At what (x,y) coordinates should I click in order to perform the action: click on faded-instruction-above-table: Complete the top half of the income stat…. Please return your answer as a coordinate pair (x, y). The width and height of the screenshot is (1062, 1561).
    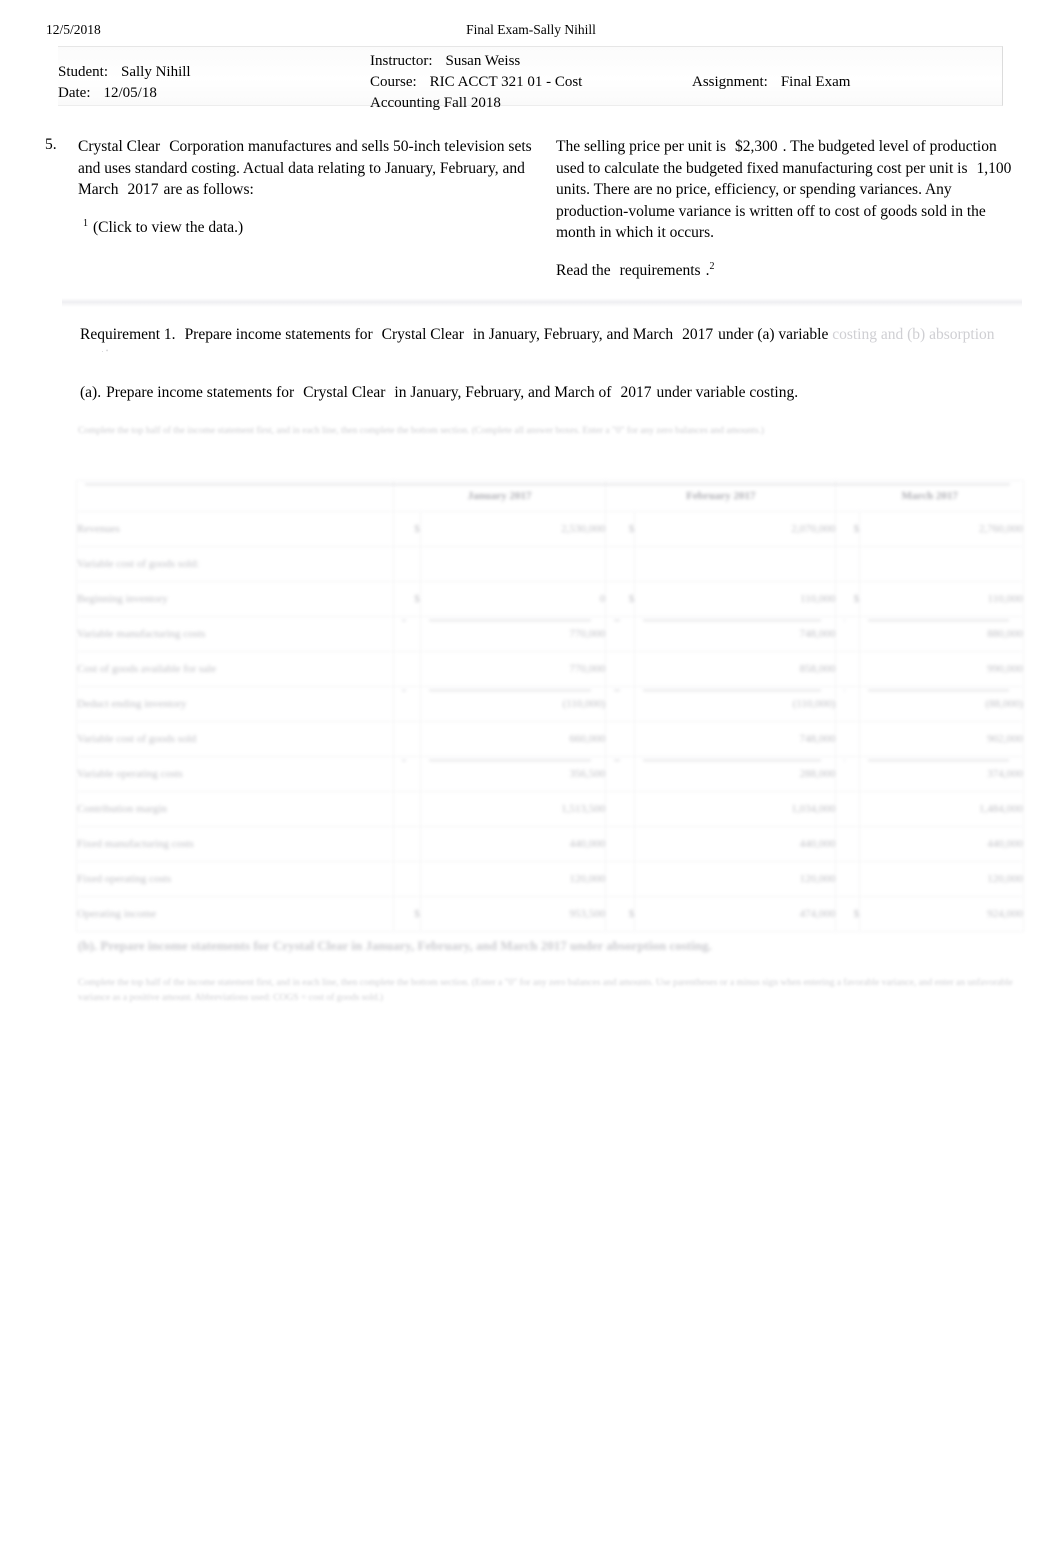
    Looking at the image, I should click on (421, 431).